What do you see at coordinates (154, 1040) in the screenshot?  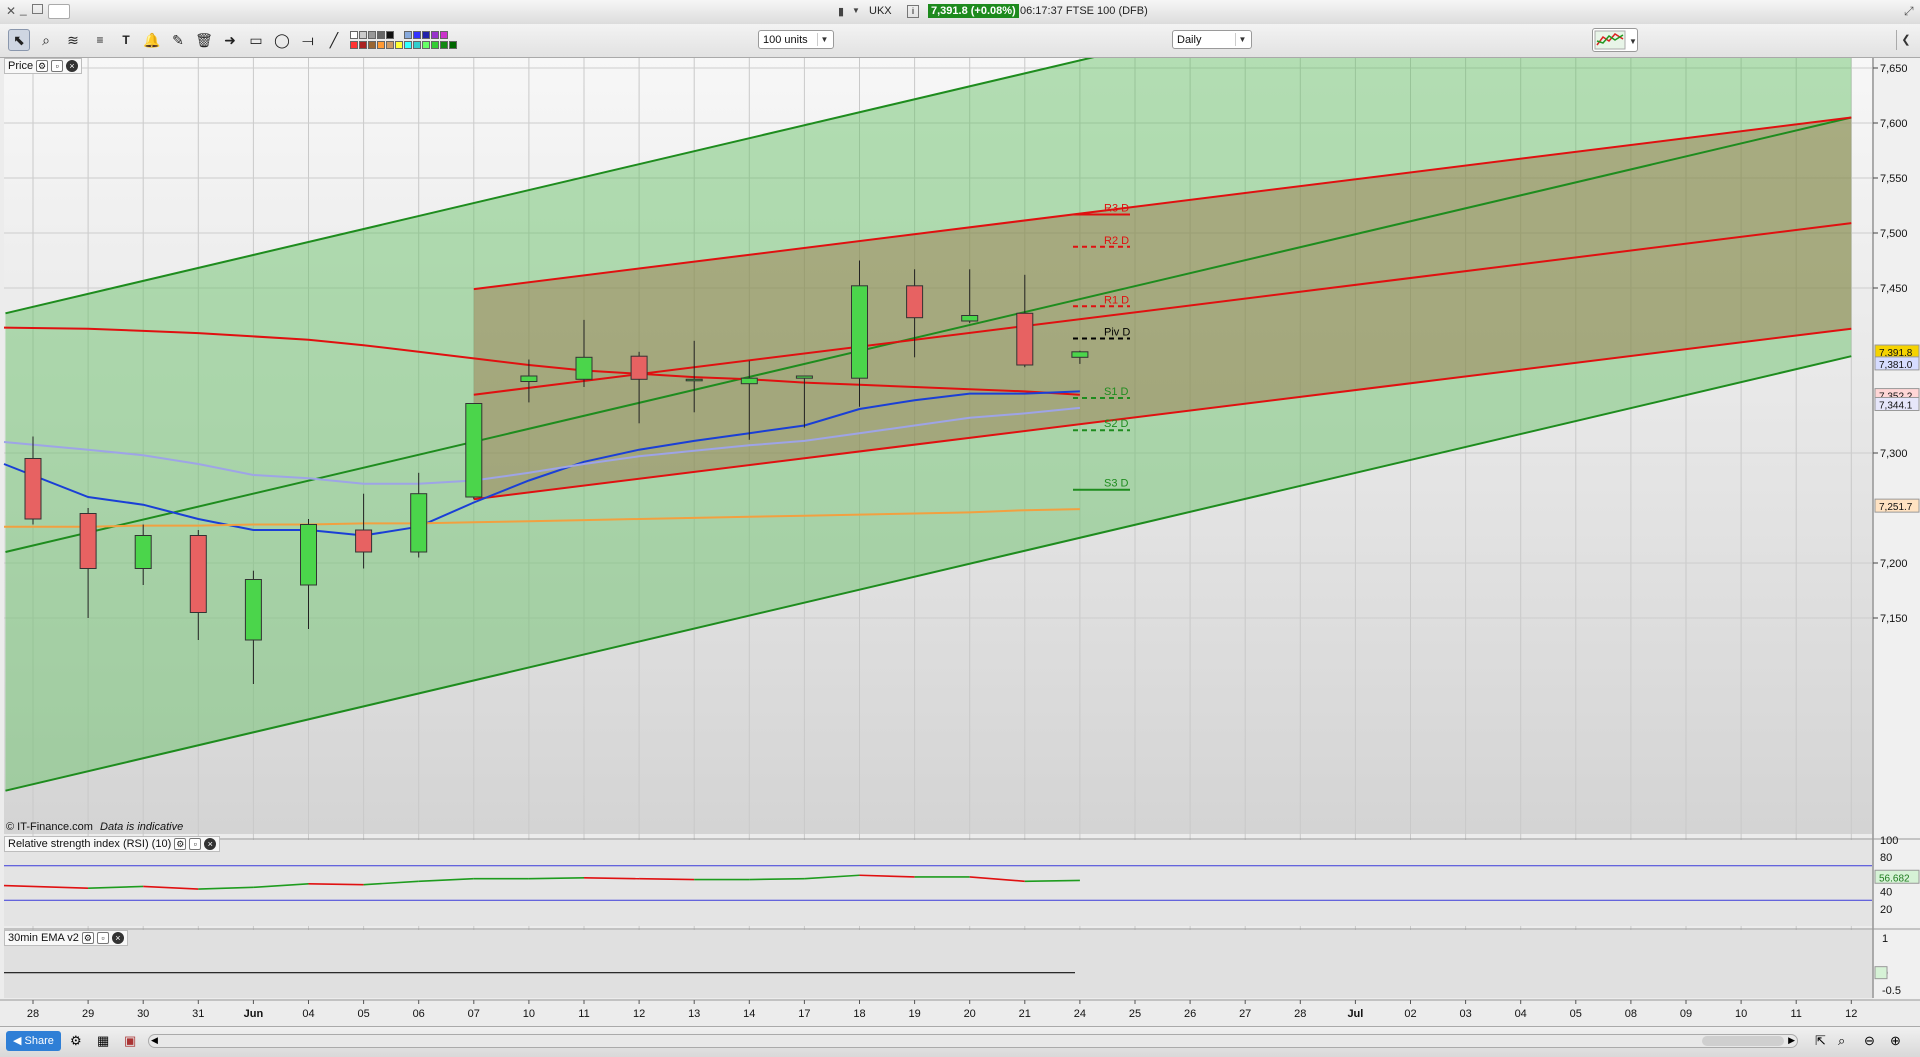 I see `scroll-left-icon: ◀` at bounding box center [154, 1040].